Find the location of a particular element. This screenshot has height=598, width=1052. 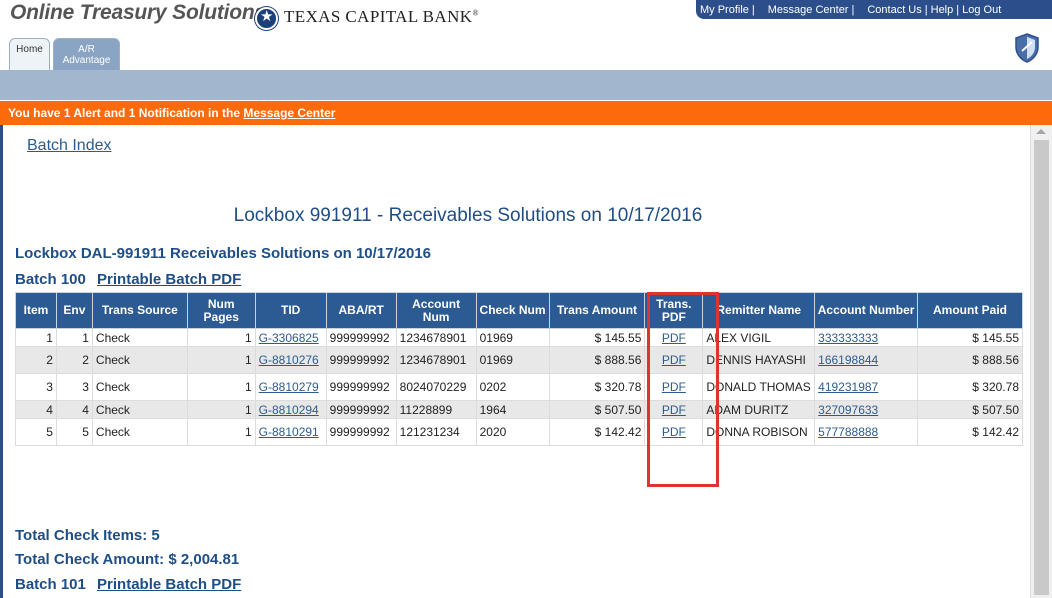

cell-tid: G-3306825 is located at coordinates (290, 337).